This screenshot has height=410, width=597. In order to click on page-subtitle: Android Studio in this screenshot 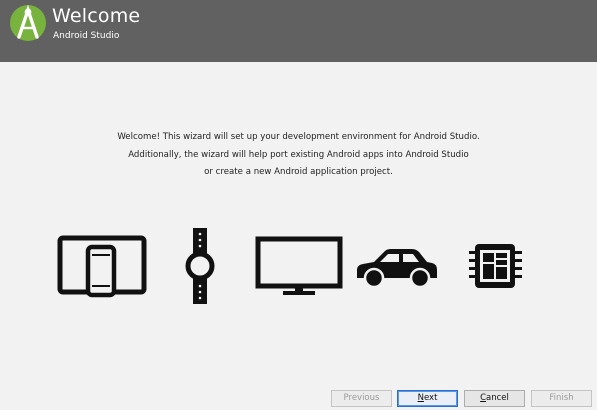, I will do `click(86, 36)`.